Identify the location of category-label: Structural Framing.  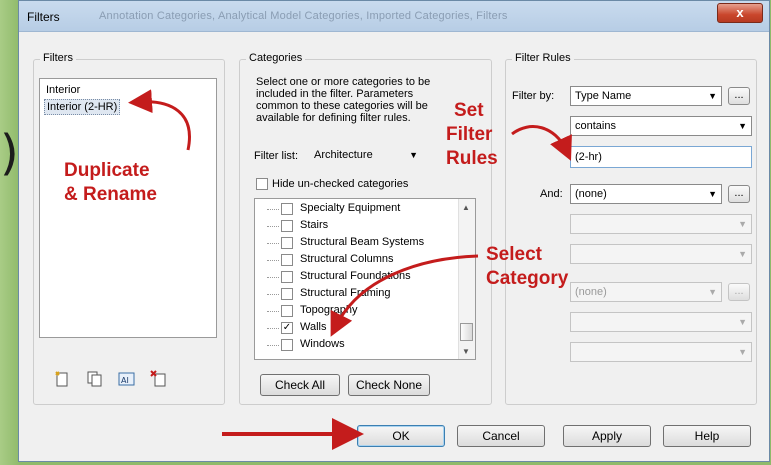
(345, 293).